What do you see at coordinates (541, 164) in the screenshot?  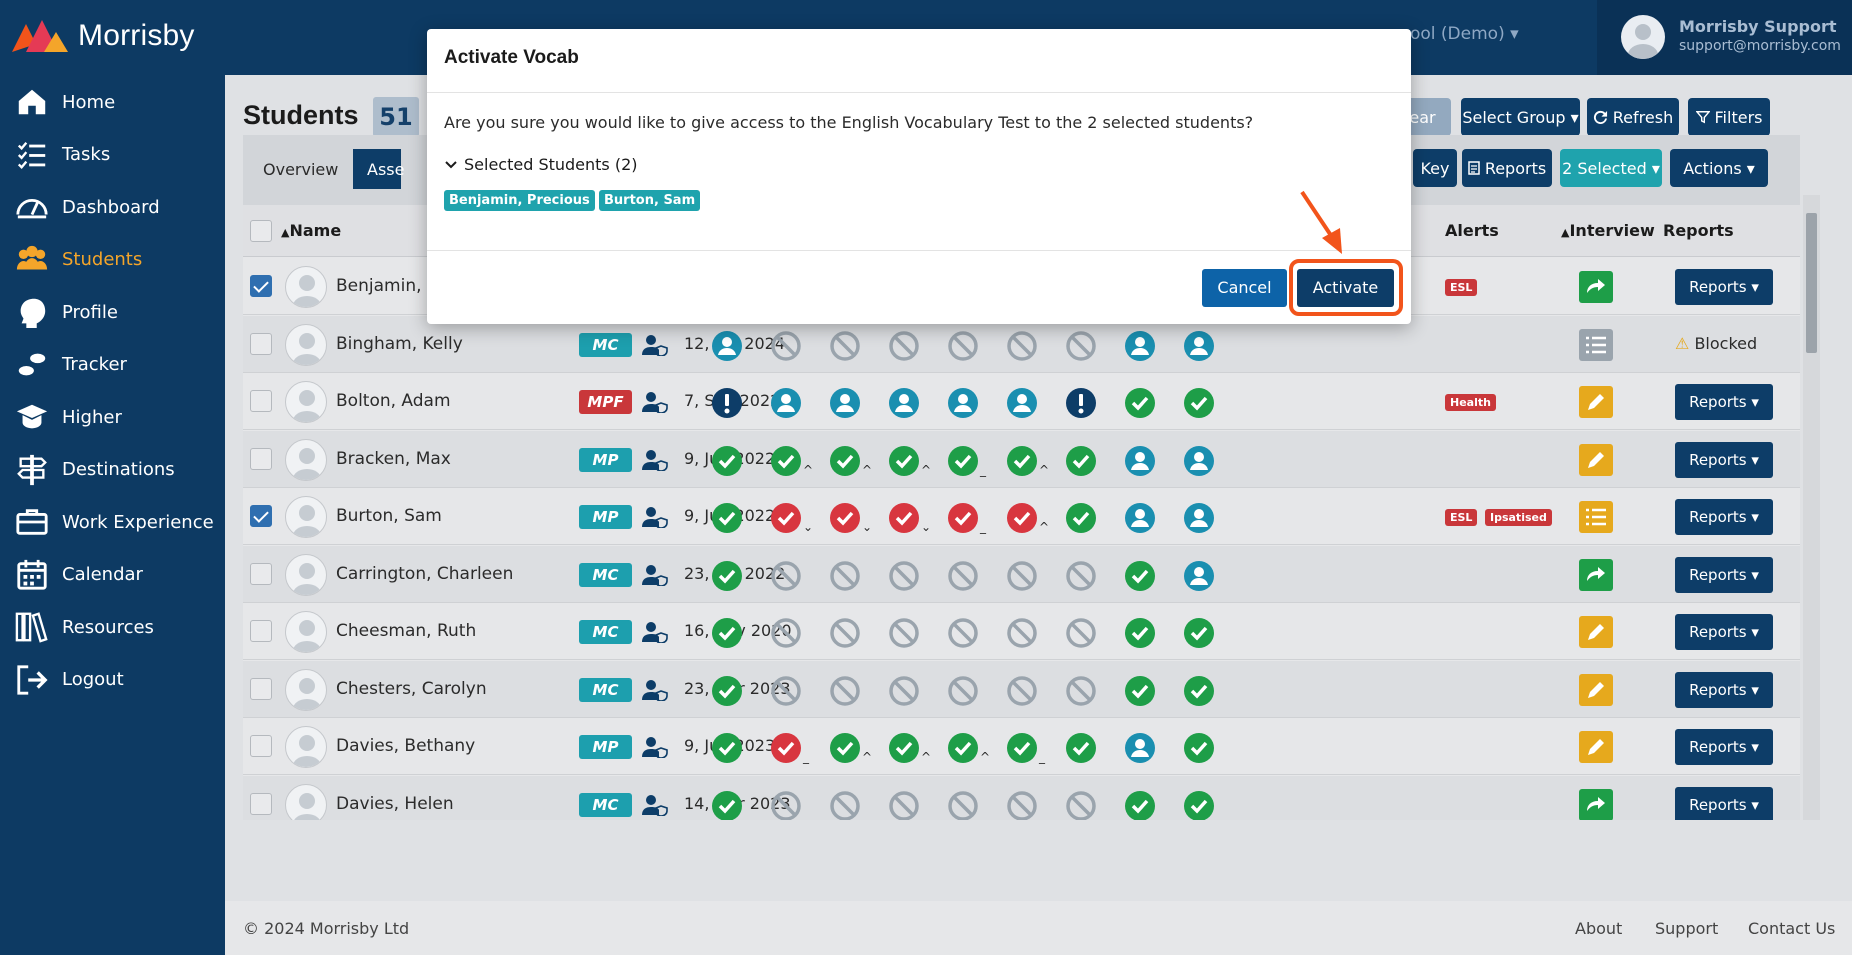 I see `selected-students-toggle: Selected Students (2)` at bounding box center [541, 164].